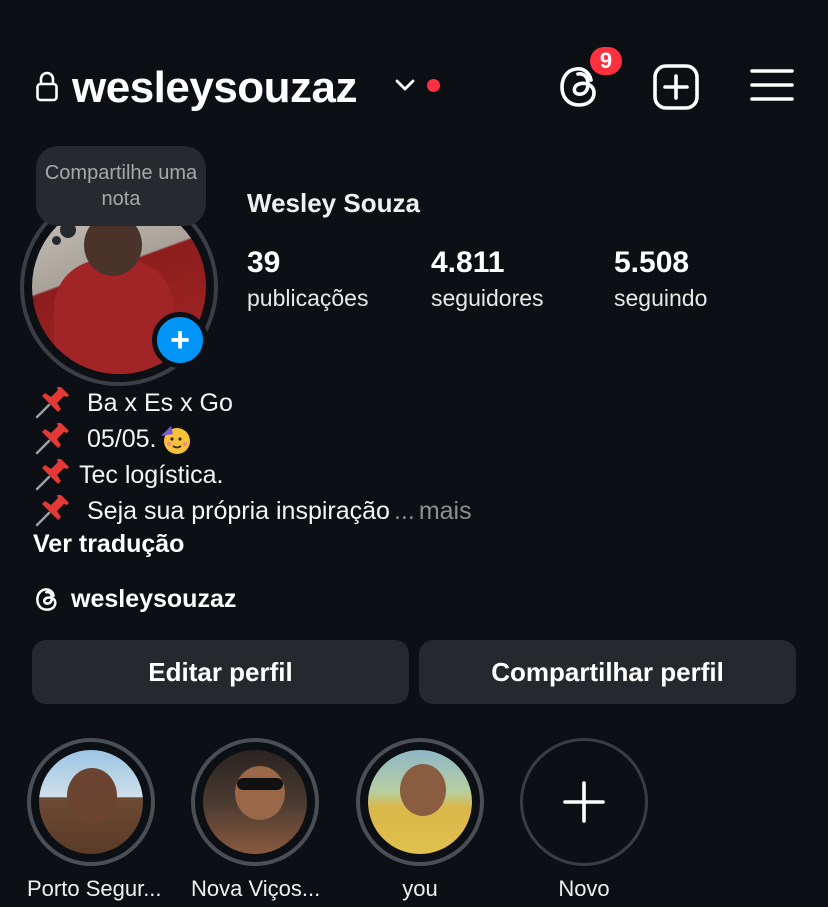 The height and width of the screenshot is (907, 828). I want to click on profile-full-name: Wesley Souza, so click(333, 203).